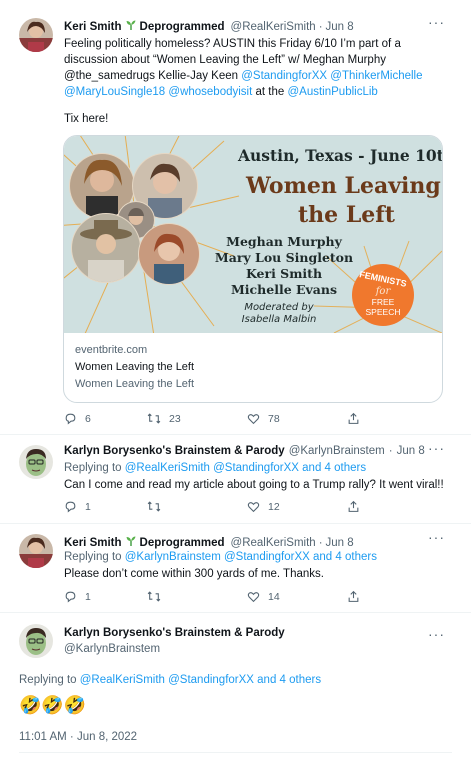 This screenshot has width=471, height=760. I want to click on badge-bottom-text1: FREE, so click(383, 302).